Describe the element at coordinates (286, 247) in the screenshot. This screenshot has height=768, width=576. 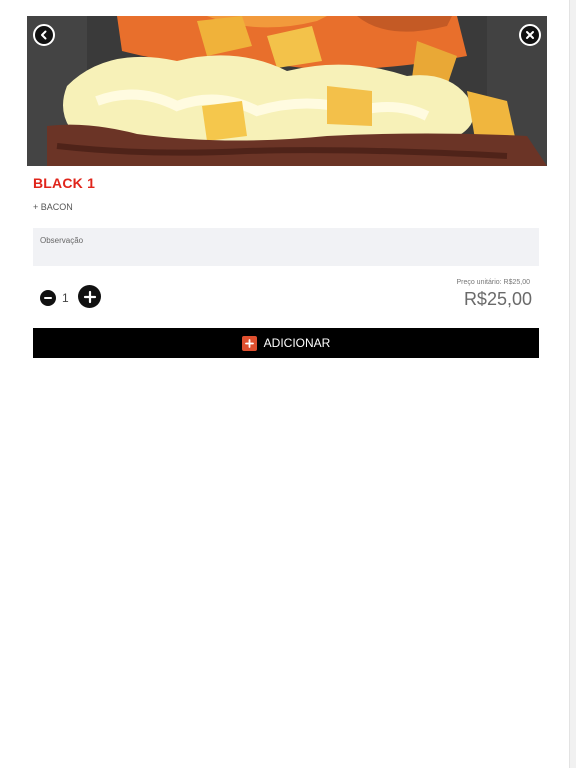
I see `observation-field` at that location.